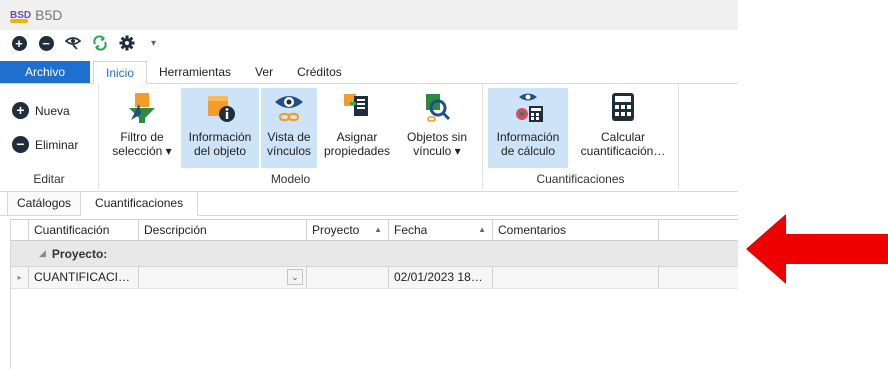 The width and height of the screenshot is (888, 370). Describe the element at coordinates (369, 15) in the screenshot. I see `title-bar: BSD B5D` at that location.